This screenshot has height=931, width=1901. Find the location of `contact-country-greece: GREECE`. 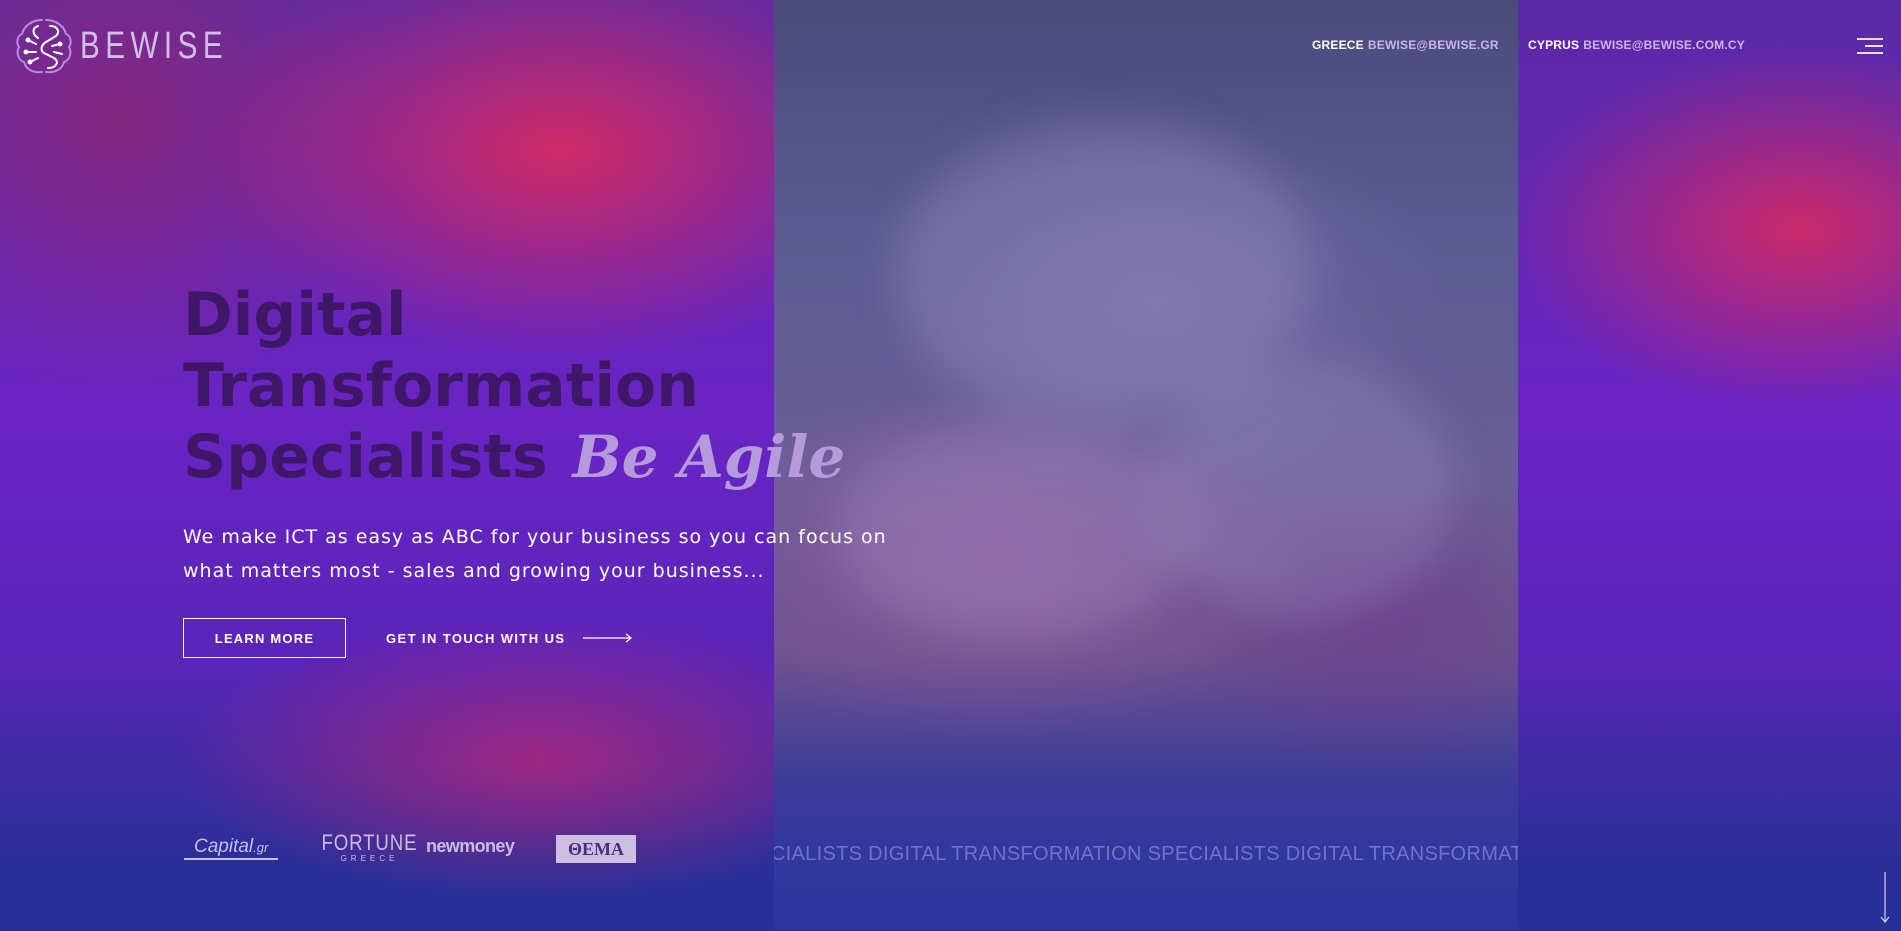

contact-country-greece: GREECE is located at coordinates (1338, 45).